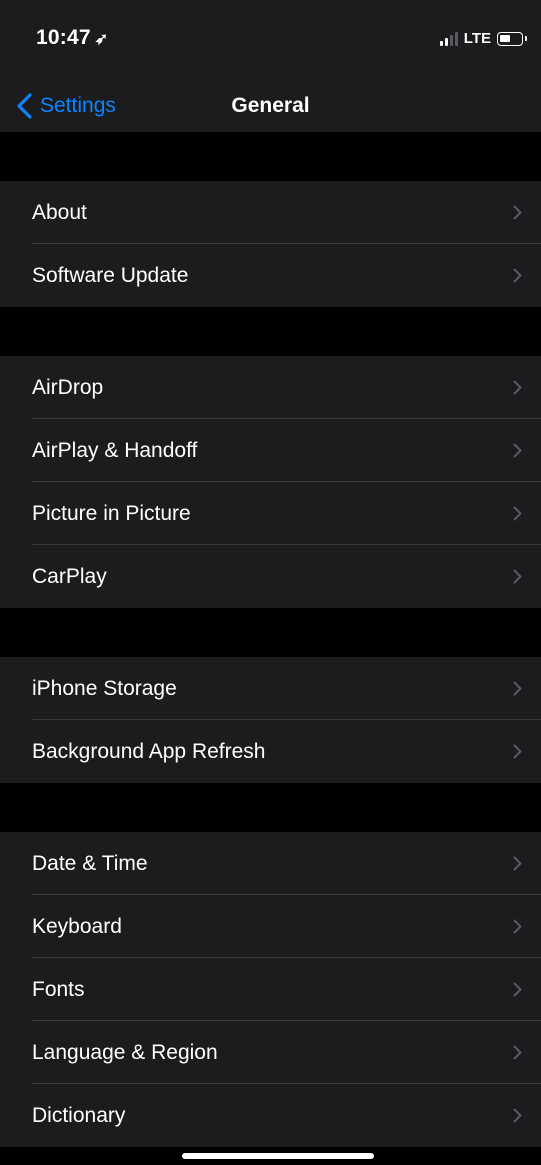 The width and height of the screenshot is (541, 1165). What do you see at coordinates (149, 751) in the screenshot?
I see `row-label: Background App Refresh` at bounding box center [149, 751].